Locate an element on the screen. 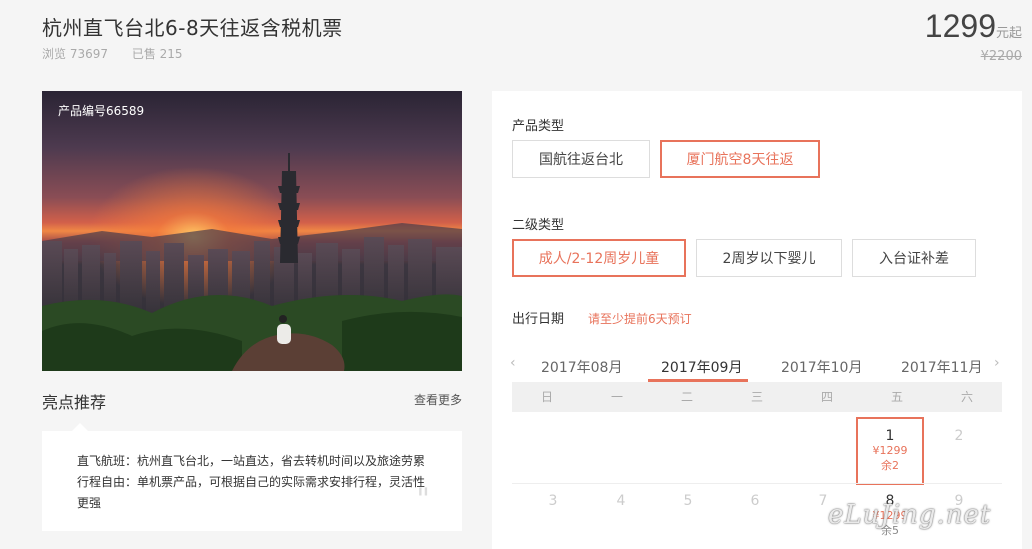 The width and height of the screenshot is (1032, 549). sub-option-infant: 2周岁以下婴儿 is located at coordinates (769, 258).